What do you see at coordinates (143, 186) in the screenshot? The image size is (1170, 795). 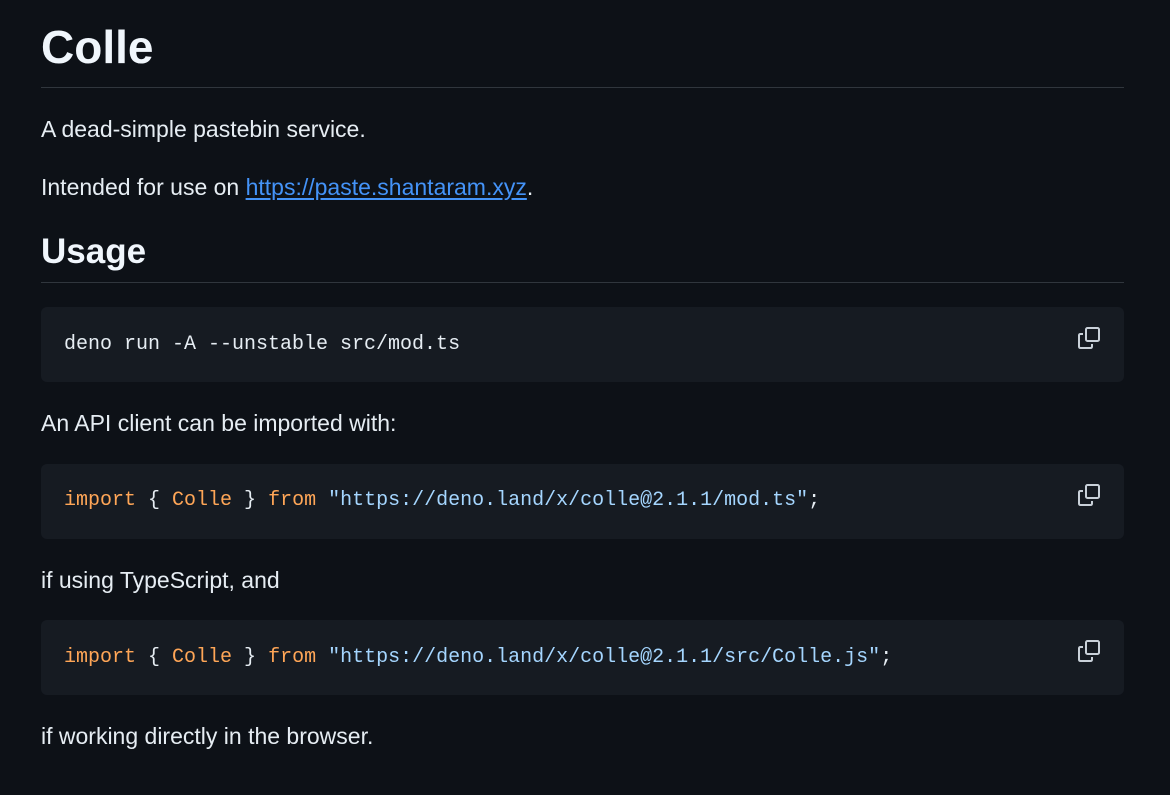 I see `intended-prefix: Intended for use on` at bounding box center [143, 186].